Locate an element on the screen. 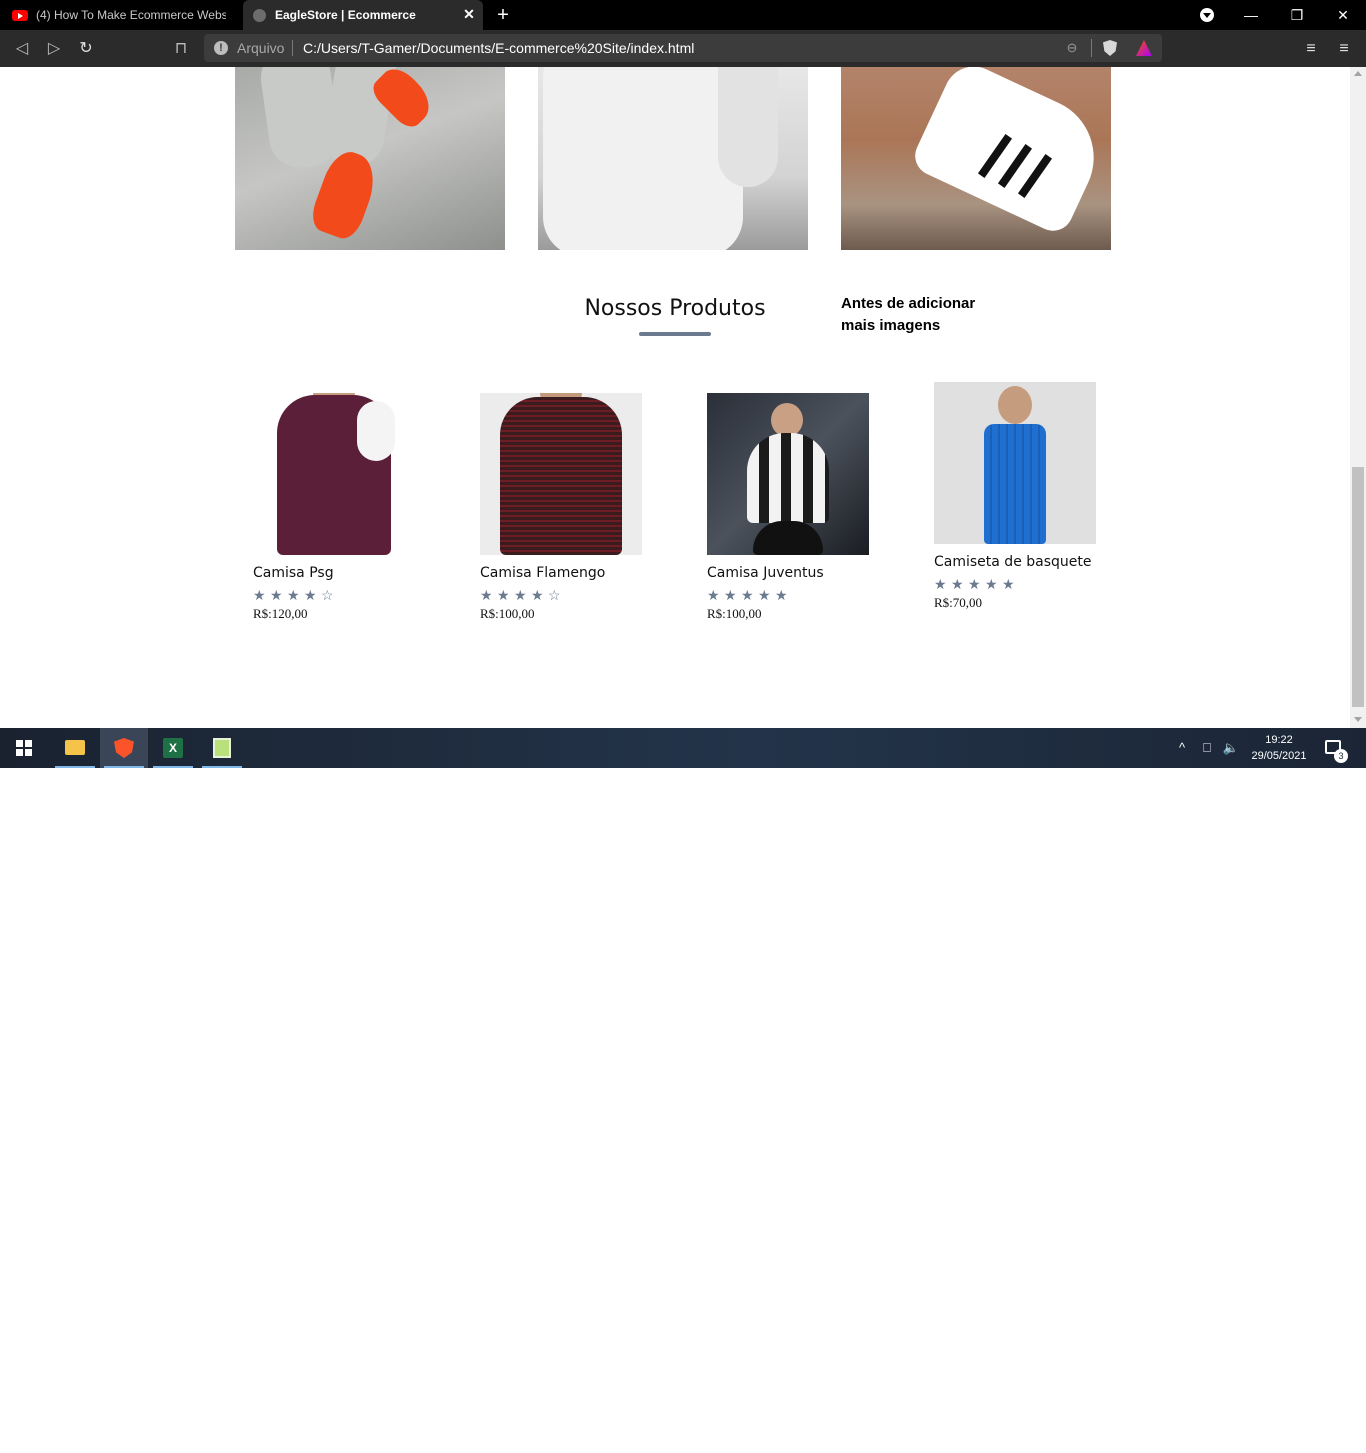  product-card: Camisa Psg ★ ★ ★ ★ ☆ R$:120,00 is located at coordinates (343, 507).